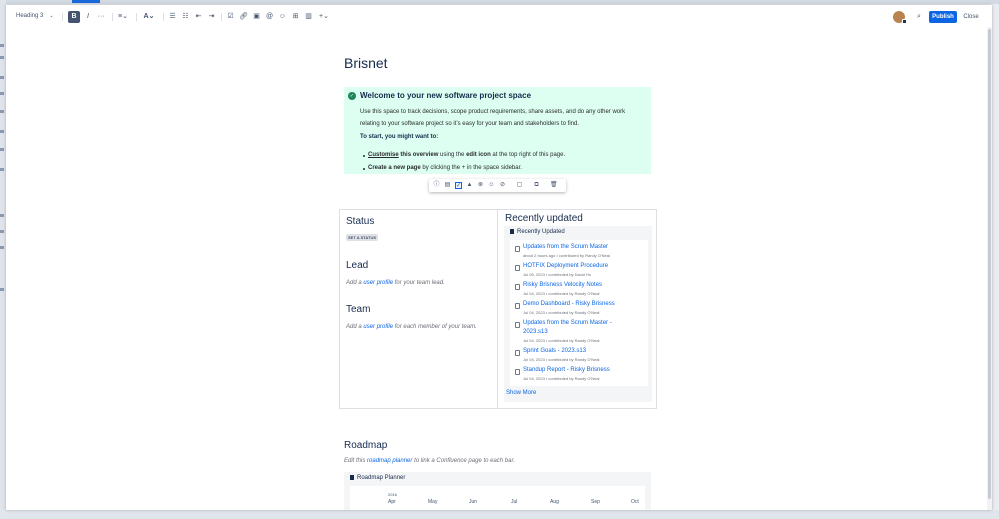  Describe the element at coordinates (389, 461) in the screenshot. I see `roadmap-planner-link: roadmap planner` at that location.